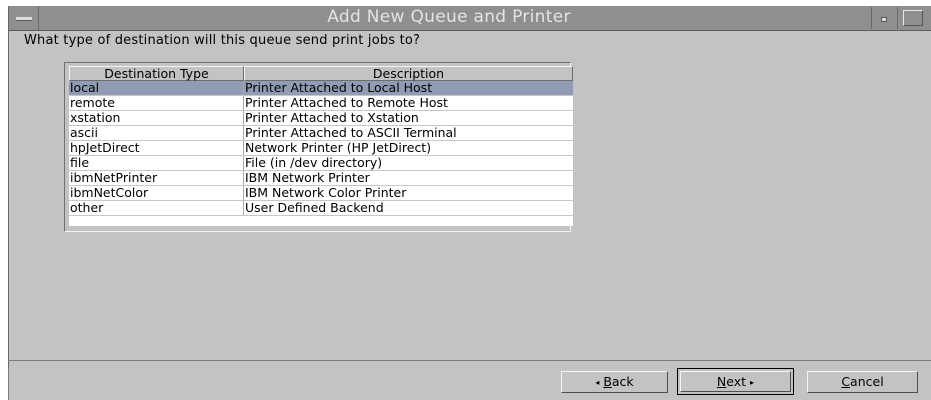 This screenshot has height=400, width=931. I want to click on back-label: ack, so click(622, 381).